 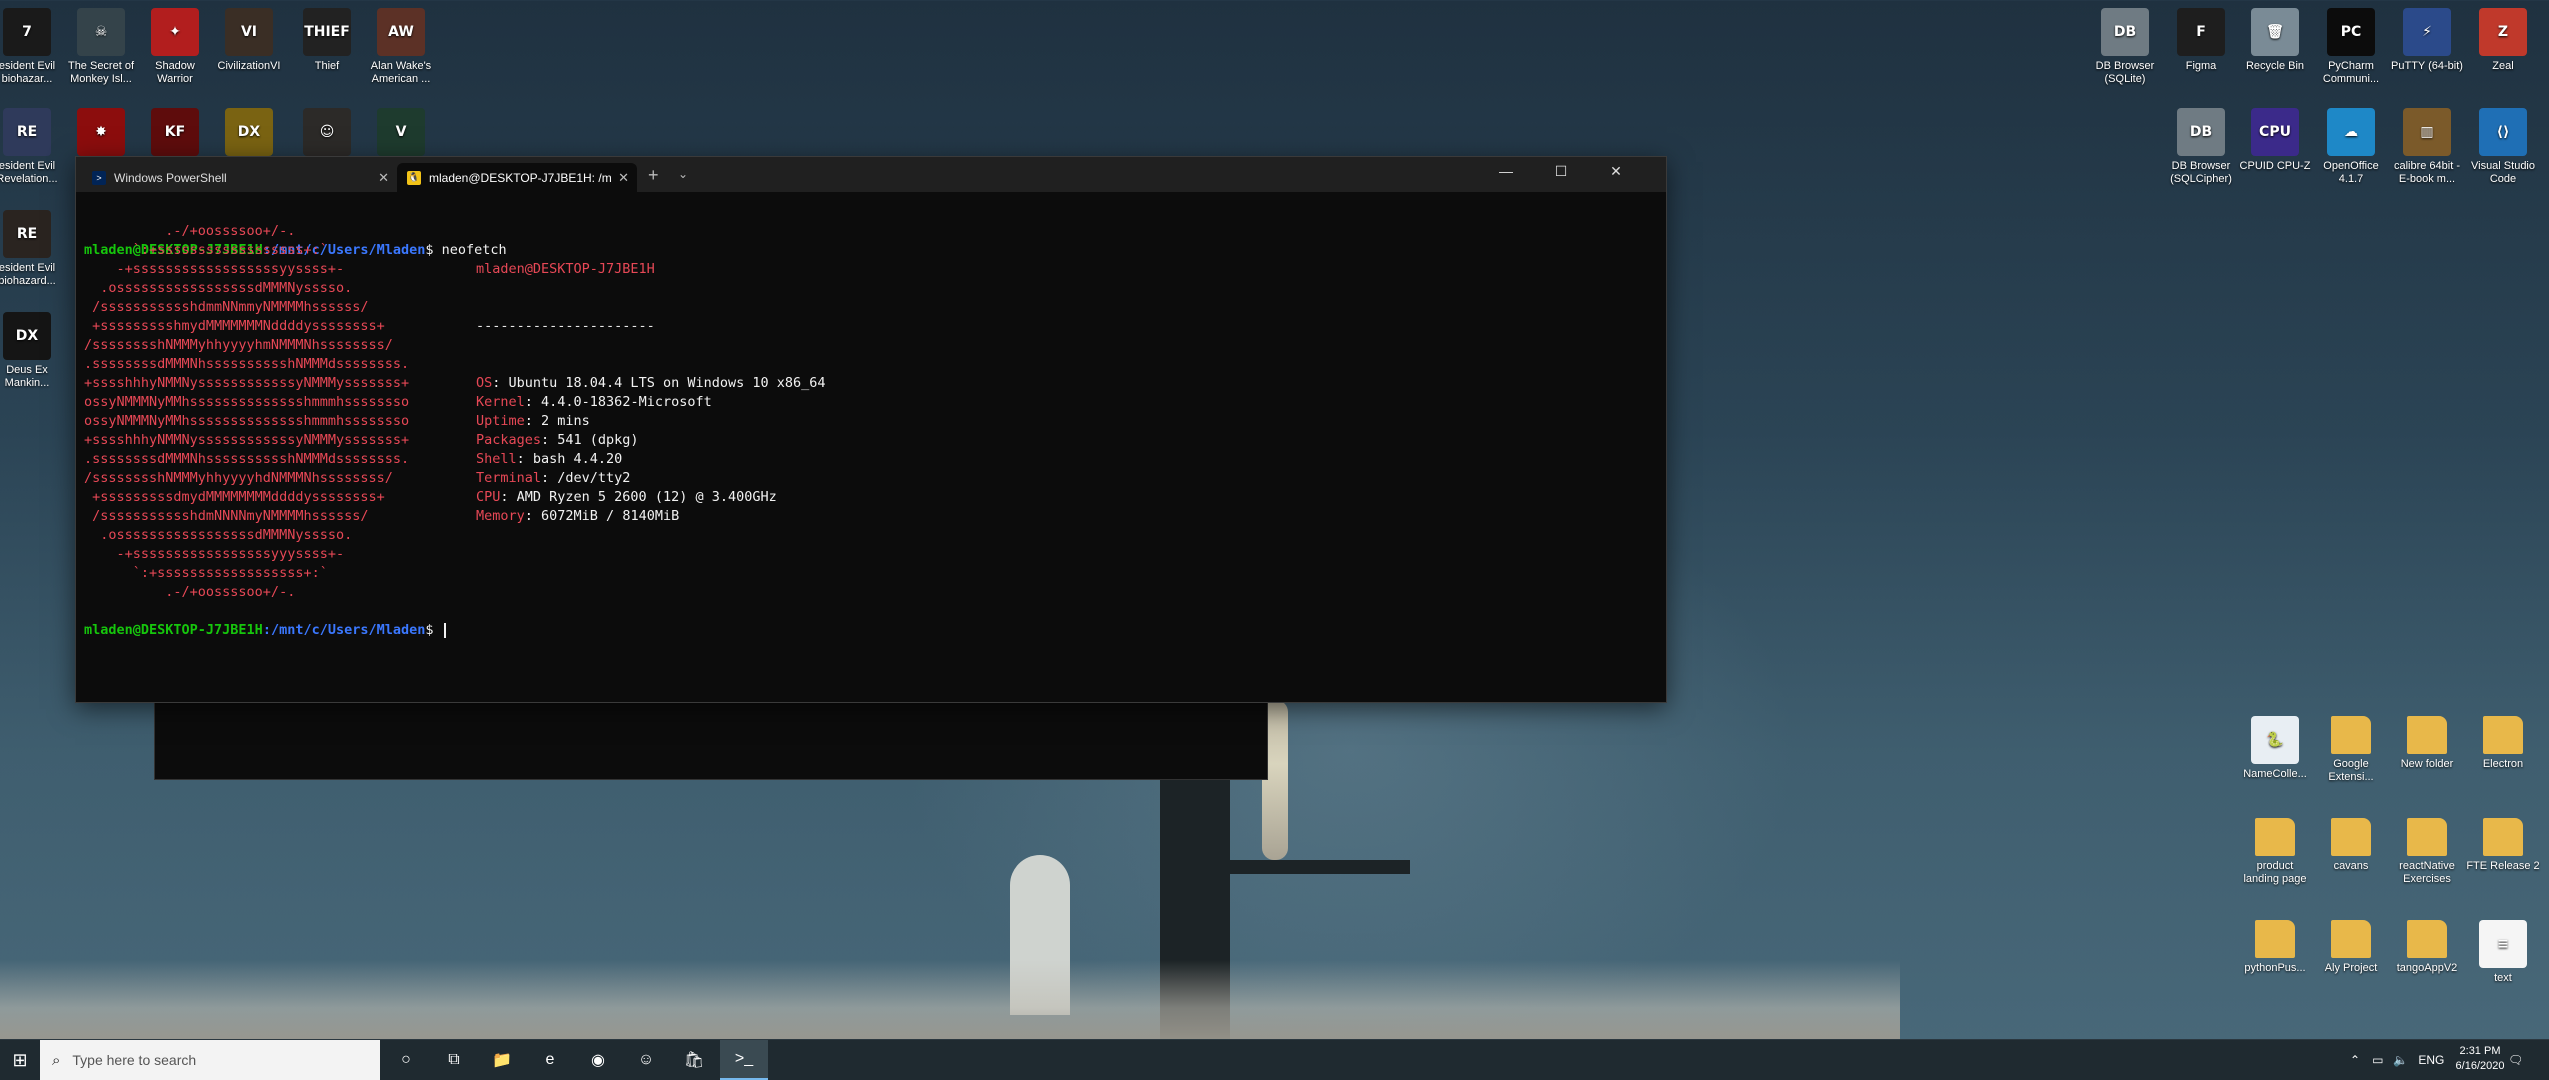 I want to click on chevron-down-icon: ⌄, so click(x=683, y=174).